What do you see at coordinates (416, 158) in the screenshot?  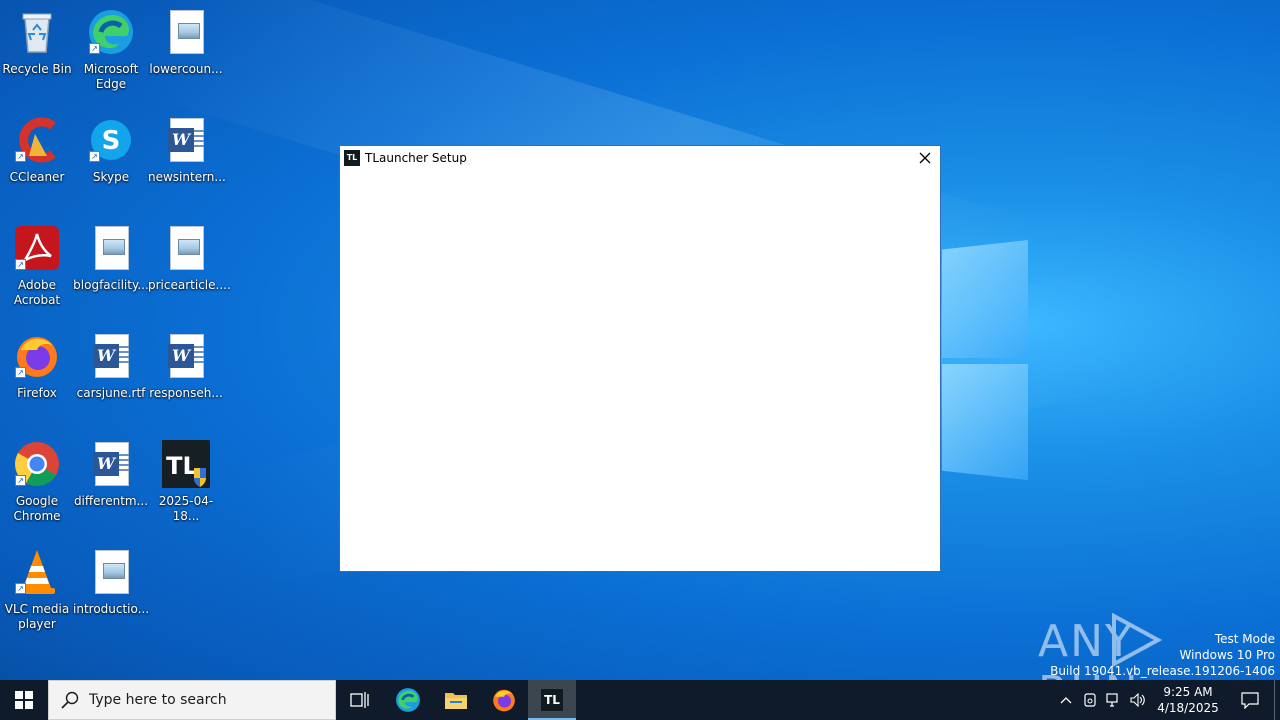 I see `window-title: TLauncher Setup` at bounding box center [416, 158].